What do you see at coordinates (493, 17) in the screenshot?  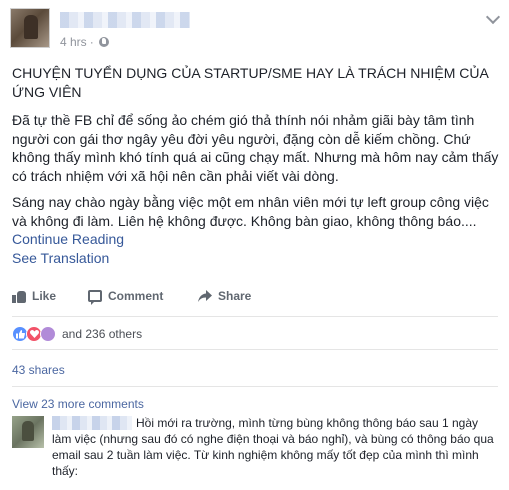 I see `chevron-down-icon` at bounding box center [493, 17].